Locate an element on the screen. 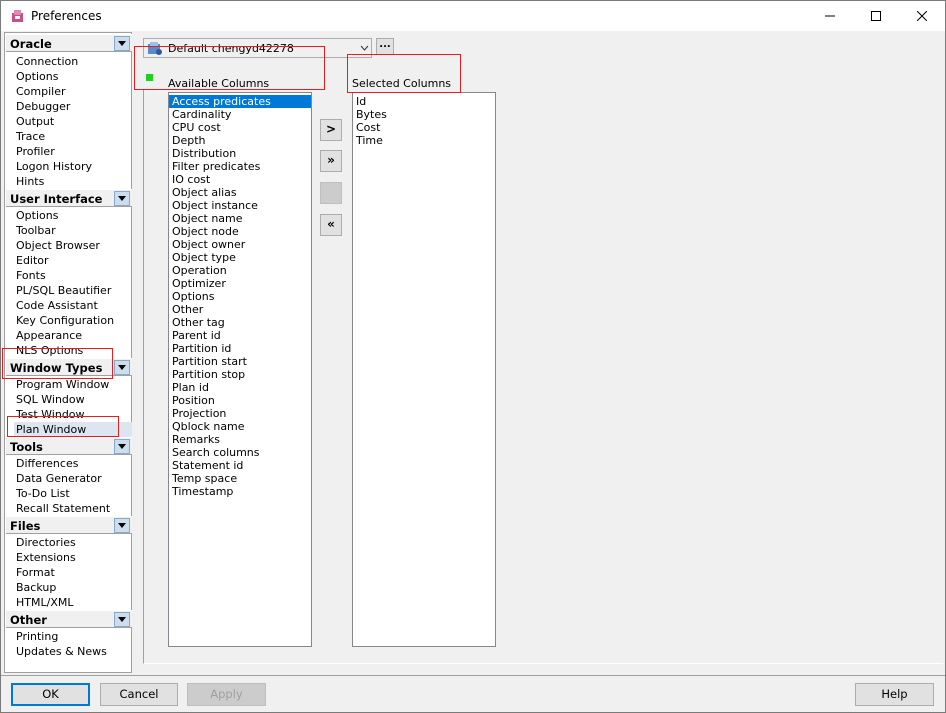 This screenshot has height=713, width=946. sidebar-item-fonts: Fonts is located at coordinates (31, 275).